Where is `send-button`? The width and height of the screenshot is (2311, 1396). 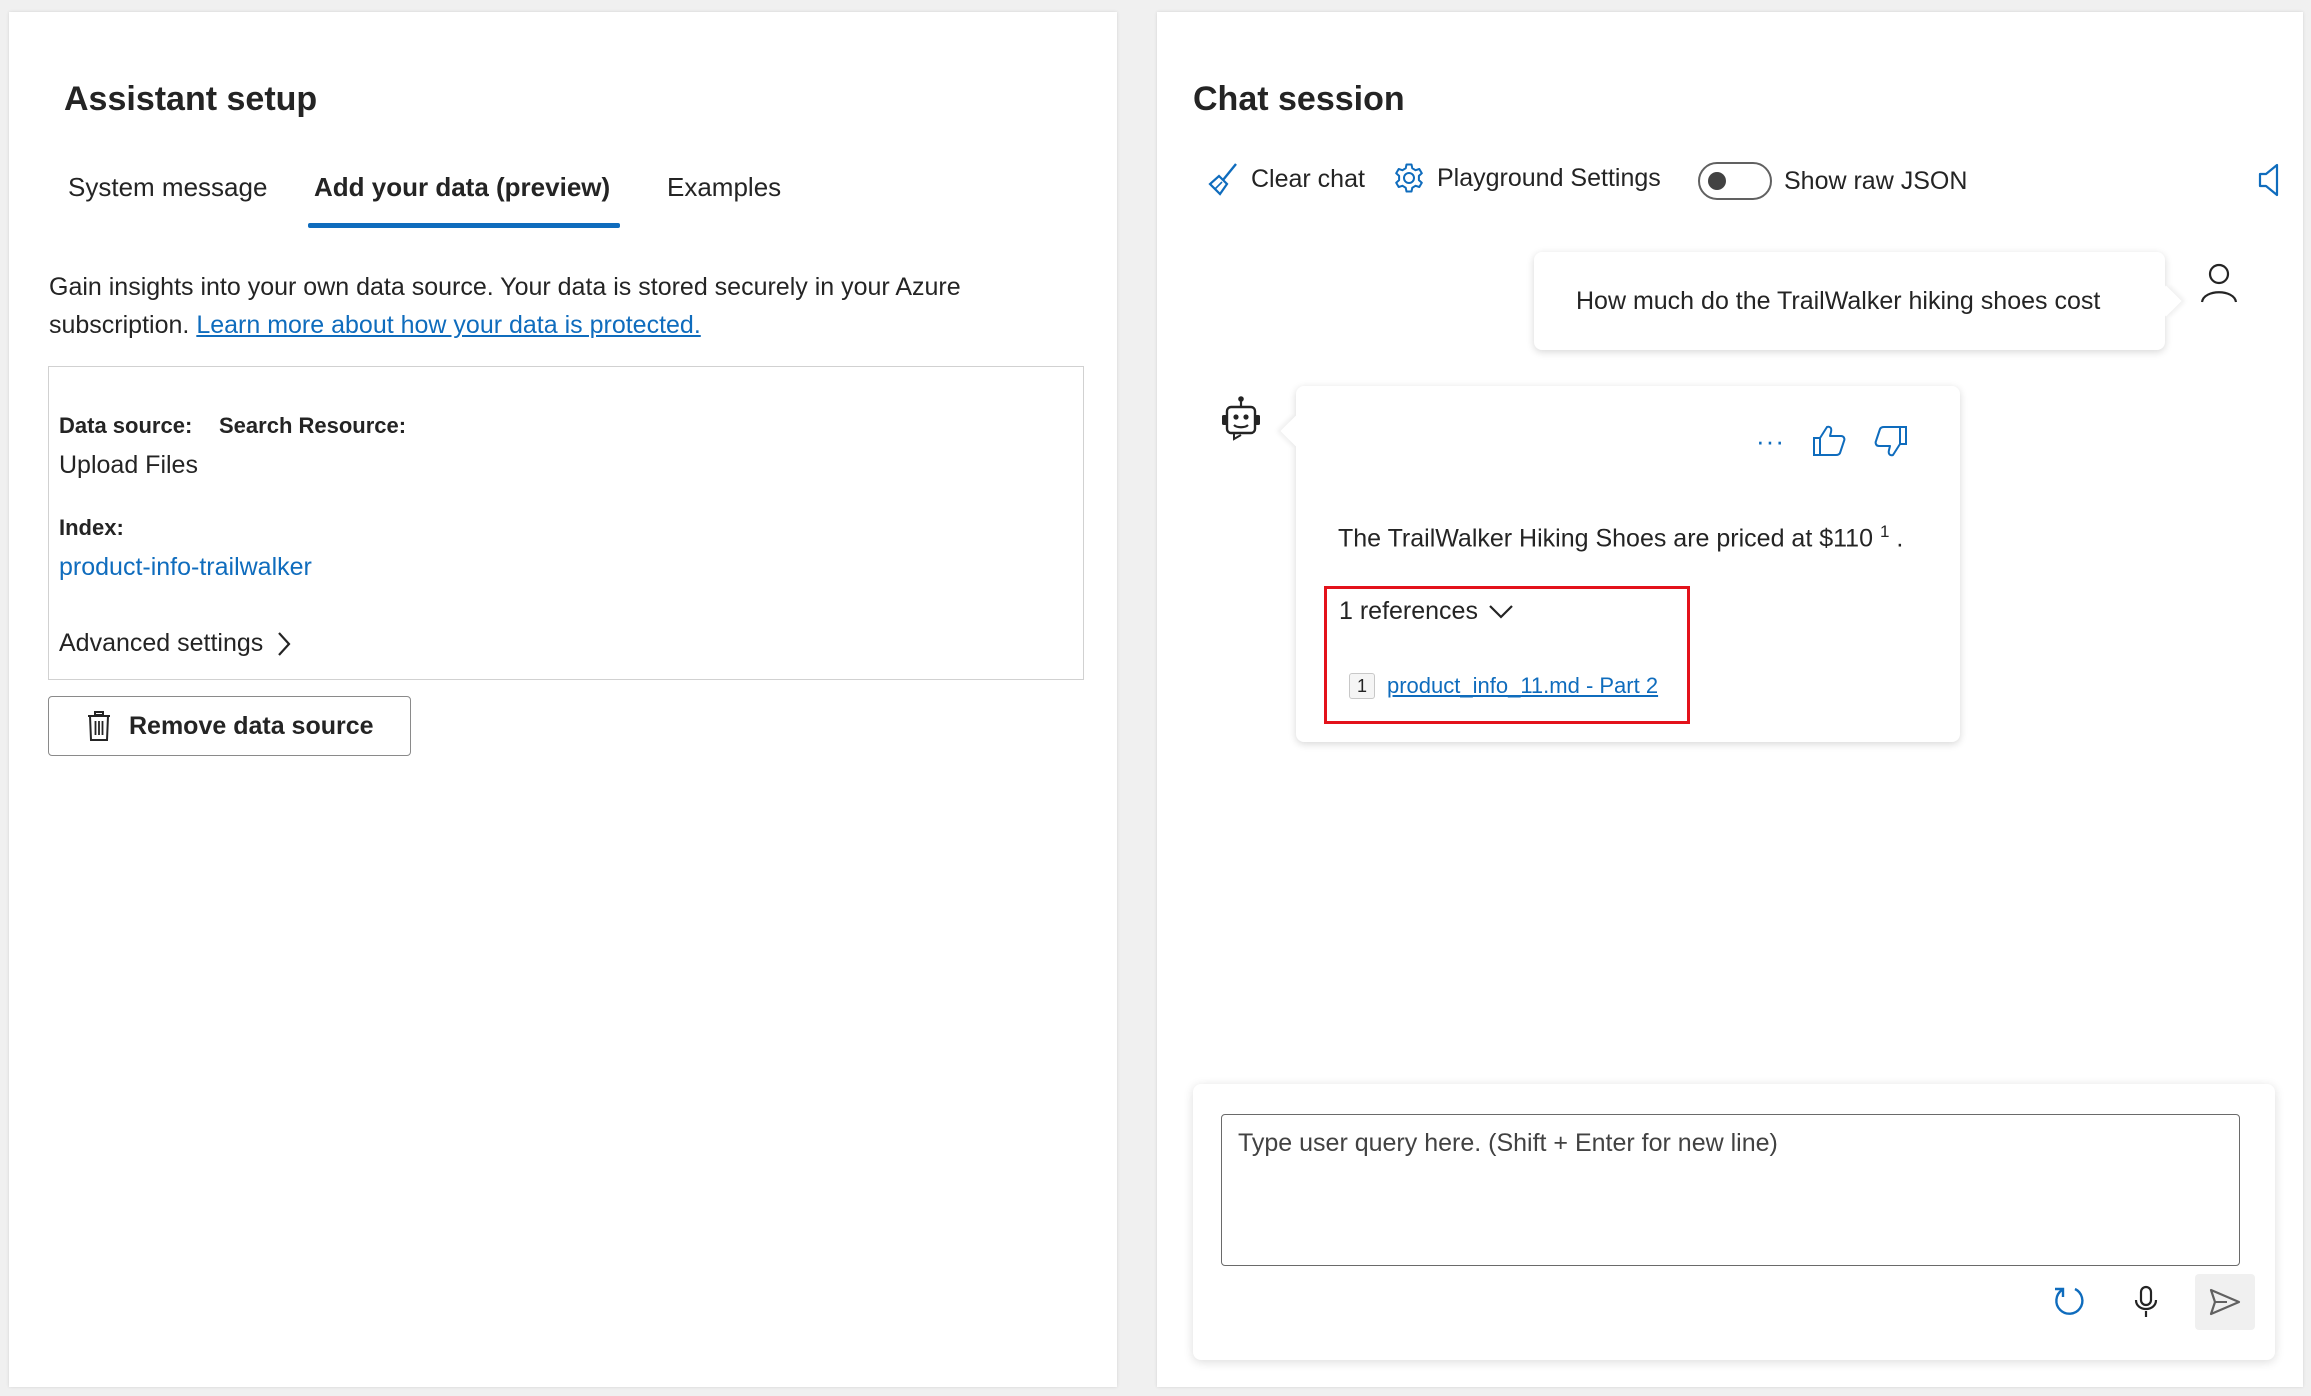
send-button is located at coordinates (2225, 1302).